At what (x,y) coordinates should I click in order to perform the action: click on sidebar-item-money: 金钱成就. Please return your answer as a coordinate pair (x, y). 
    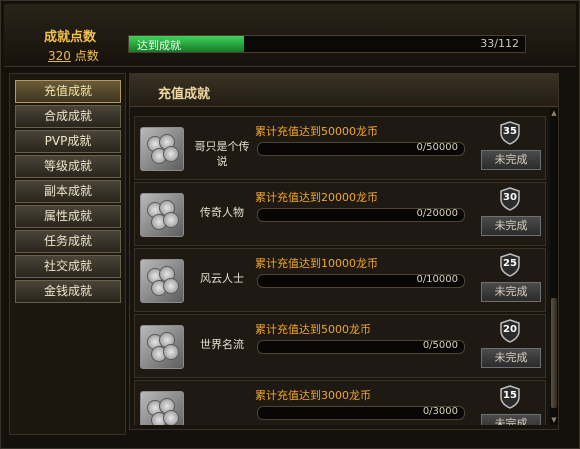
    Looking at the image, I should click on (68, 291).